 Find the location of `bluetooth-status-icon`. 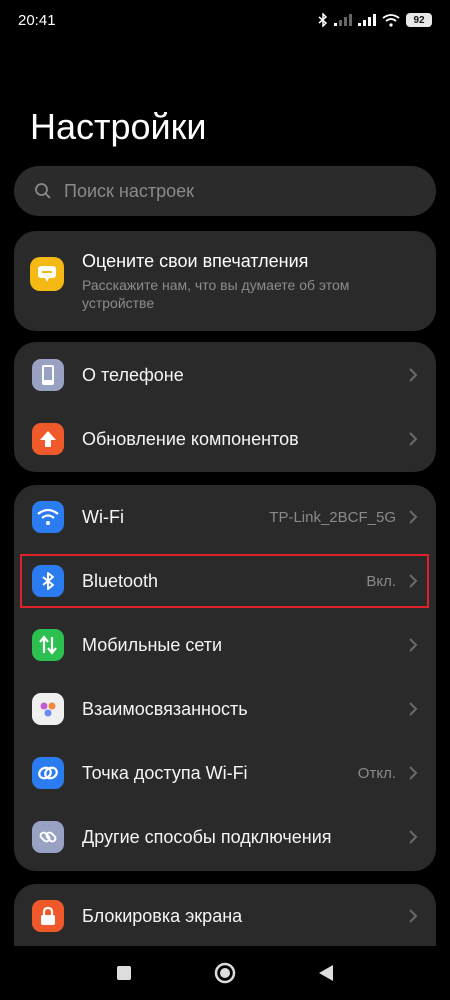

bluetooth-status-icon is located at coordinates (323, 20).